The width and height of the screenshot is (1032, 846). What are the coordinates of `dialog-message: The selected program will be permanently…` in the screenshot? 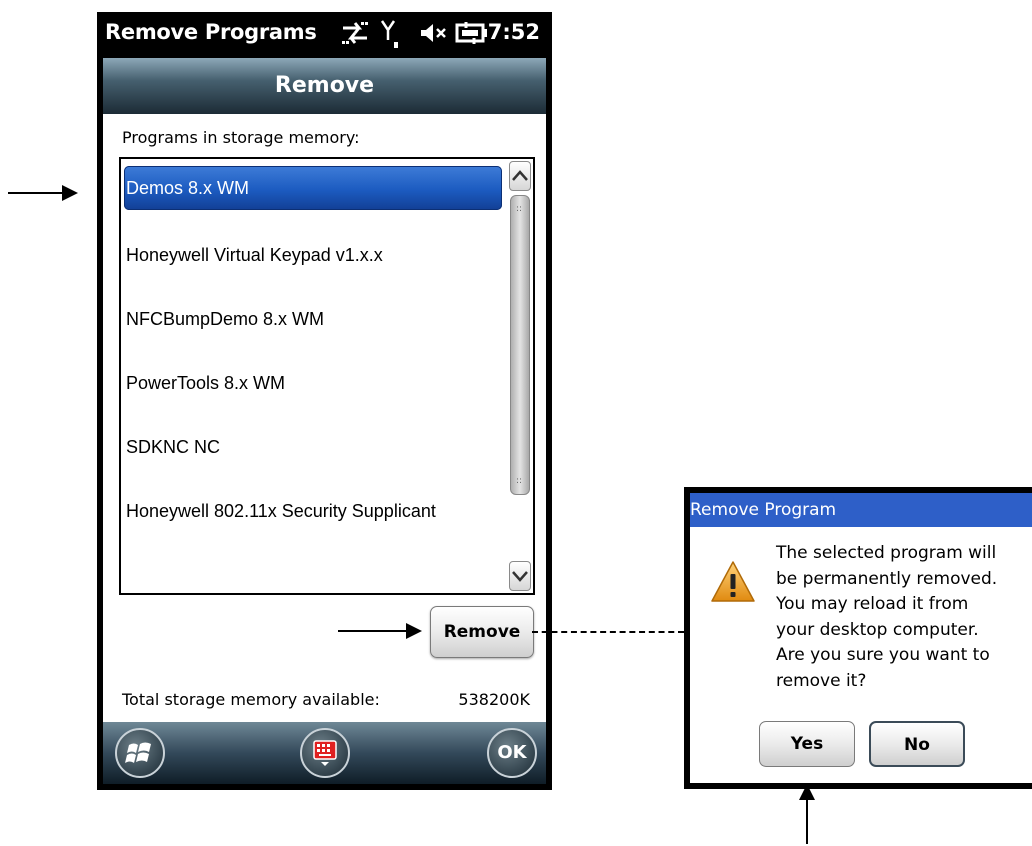 It's located at (887, 617).